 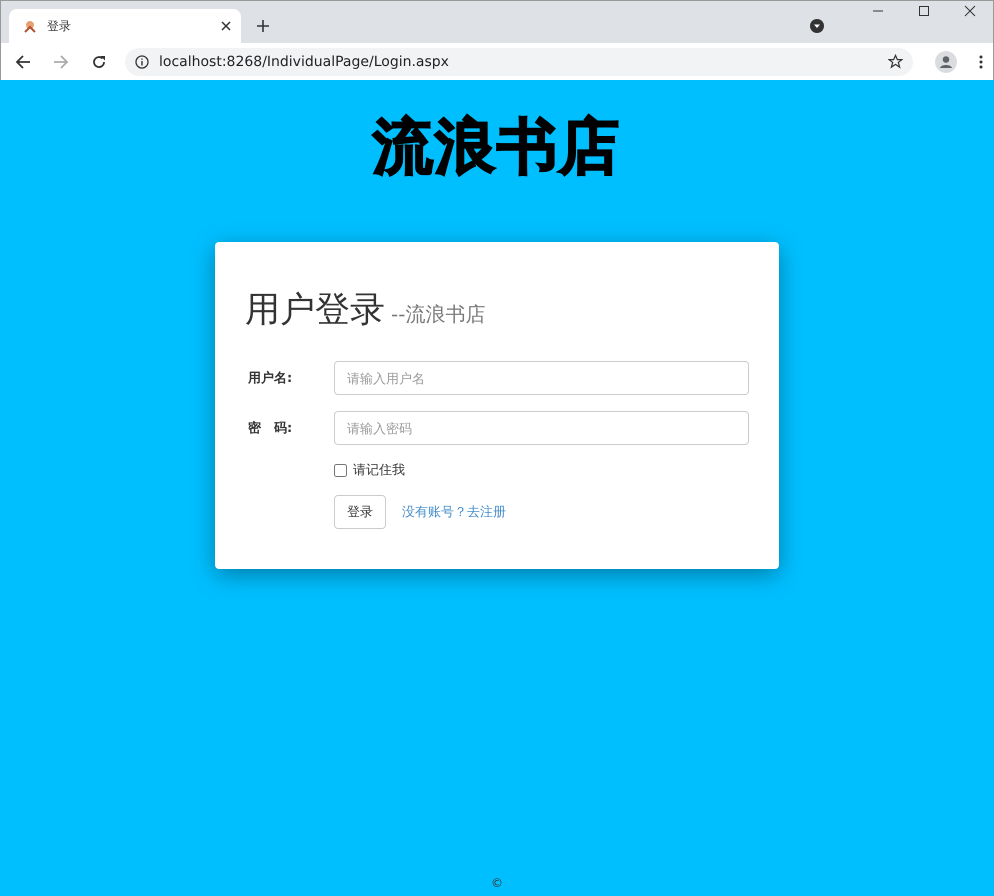 What do you see at coordinates (30, 26) in the screenshot?
I see `favicon-icon` at bounding box center [30, 26].